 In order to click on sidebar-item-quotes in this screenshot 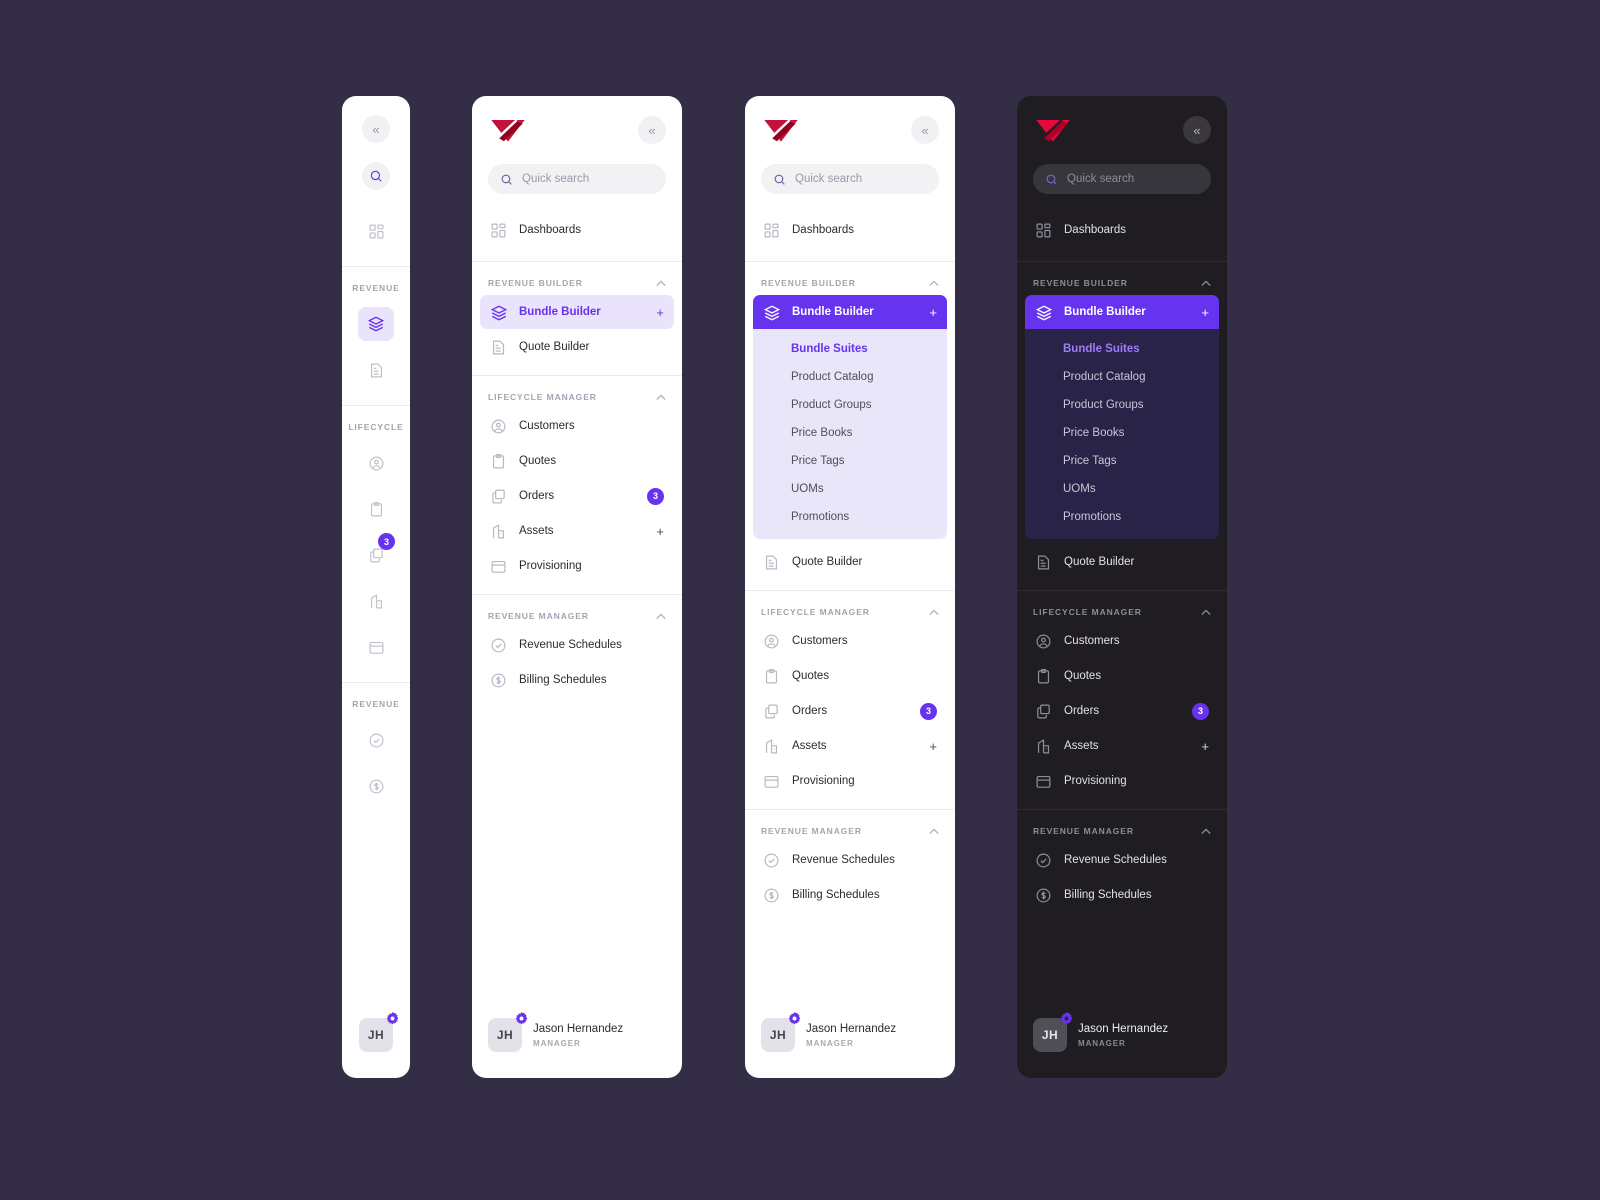, I will do `click(376, 509)`.